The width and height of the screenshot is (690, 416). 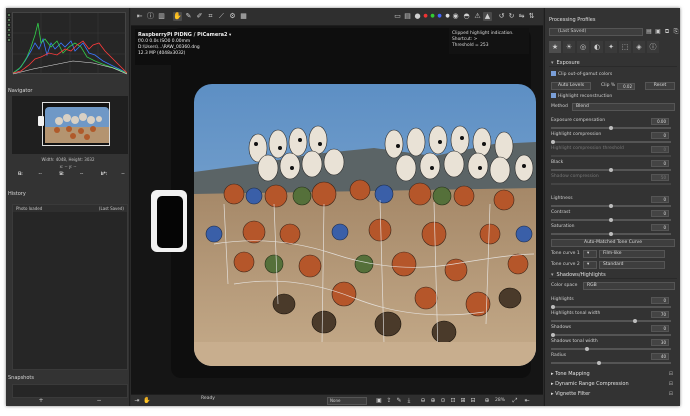 What do you see at coordinates (188, 16) in the screenshot?
I see `white-balance-picker-icon: ✎` at bounding box center [188, 16].